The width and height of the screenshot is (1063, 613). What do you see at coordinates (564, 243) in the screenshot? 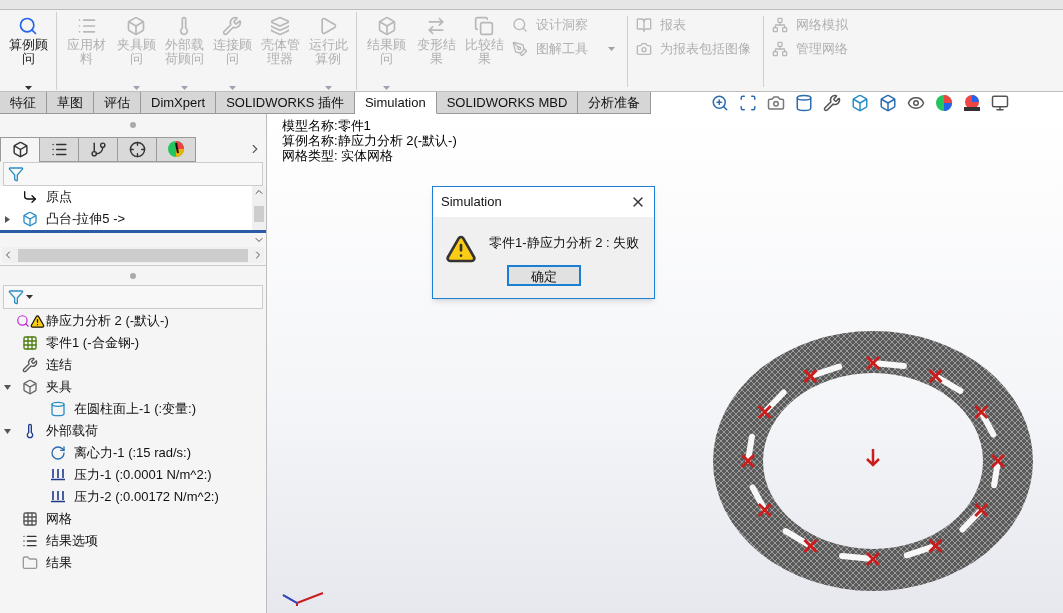
I see `dialog-message: 零件1-静应力分析 2 : 失败` at bounding box center [564, 243].